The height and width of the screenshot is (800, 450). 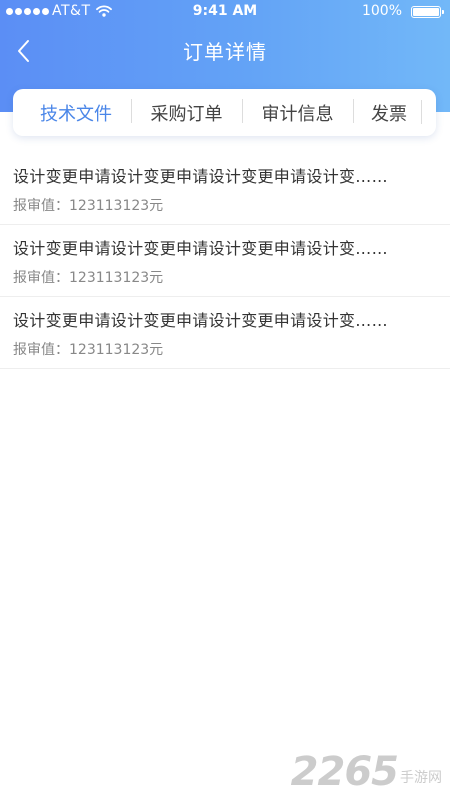 I want to click on battery-percent: 100%, so click(x=381, y=11).